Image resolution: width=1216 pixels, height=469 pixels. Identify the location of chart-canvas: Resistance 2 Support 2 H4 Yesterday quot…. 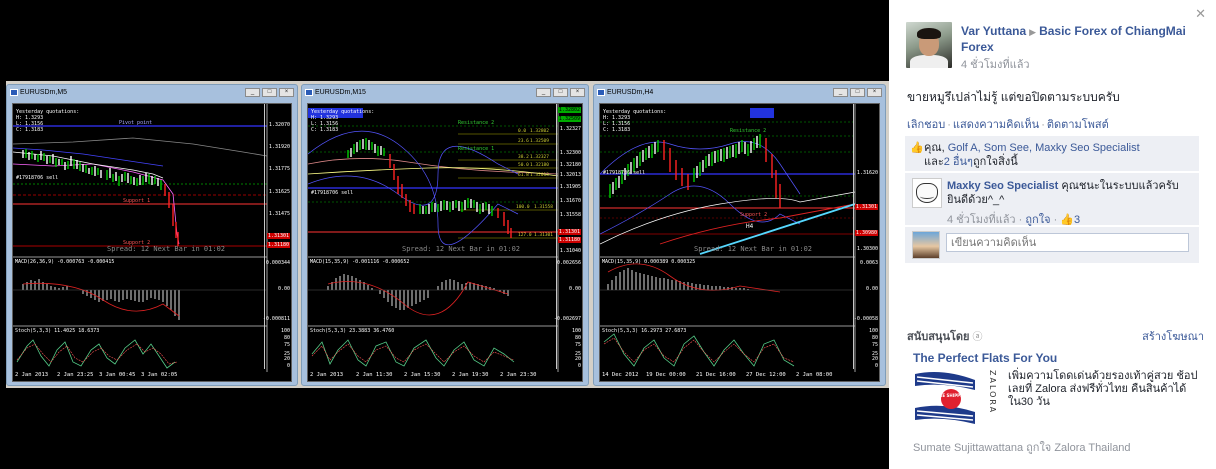
(739, 242).